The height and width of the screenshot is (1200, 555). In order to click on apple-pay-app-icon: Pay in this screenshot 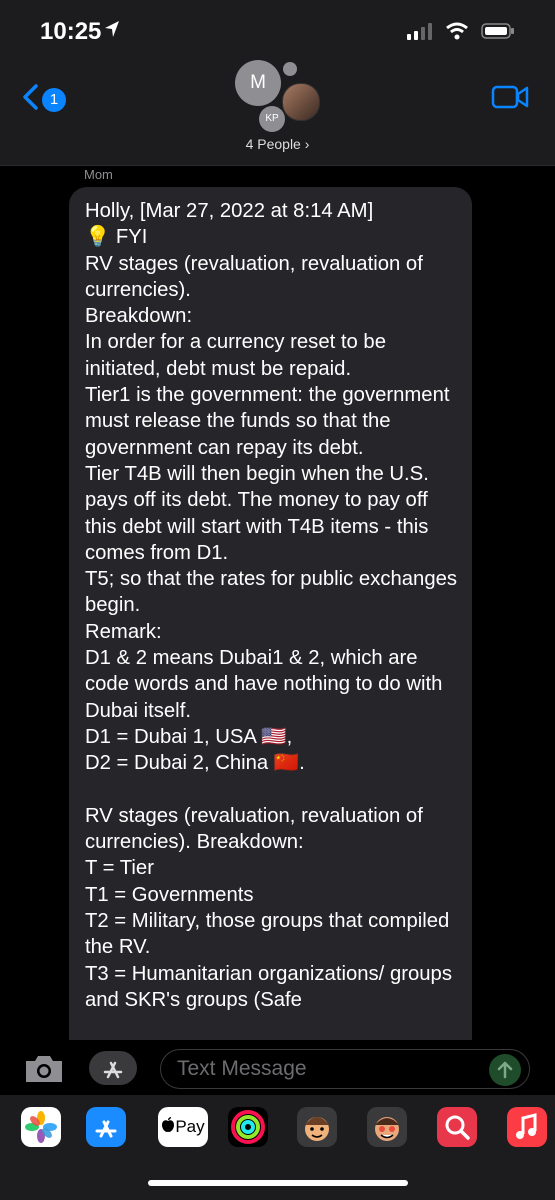, I will do `click(183, 1127)`.